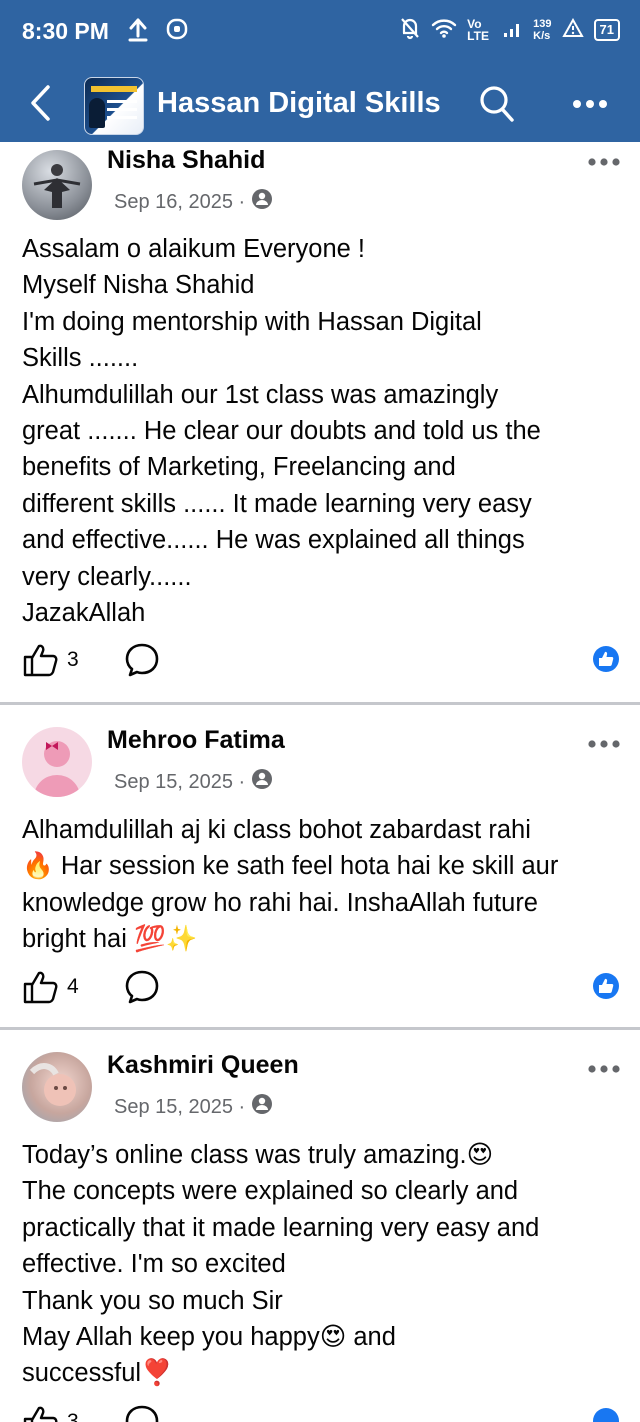  What do you see at coordinates (114, 89) in the screenshot?
I see `avatar-banner` at bounding box center [114, 89].